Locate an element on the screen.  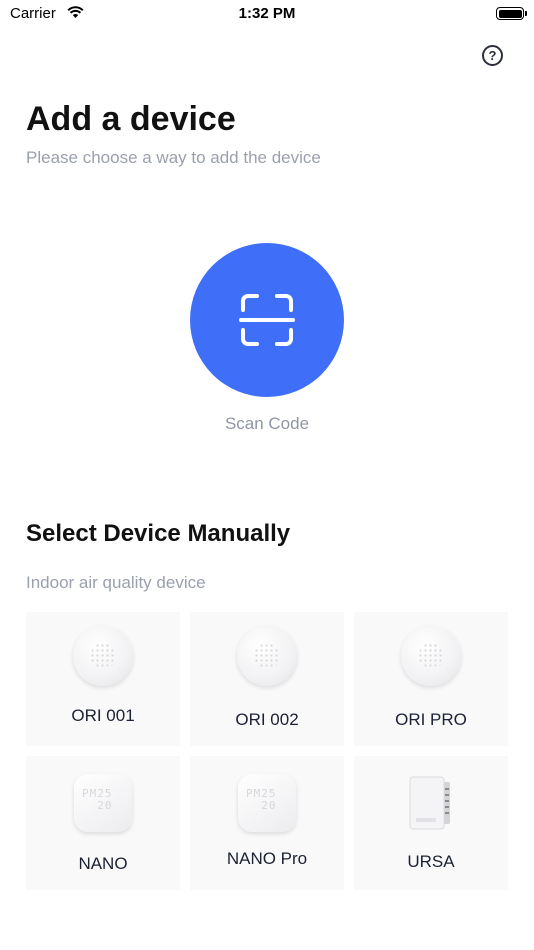
category-label: Indoor air quality device is located at coordinates (116, 582).